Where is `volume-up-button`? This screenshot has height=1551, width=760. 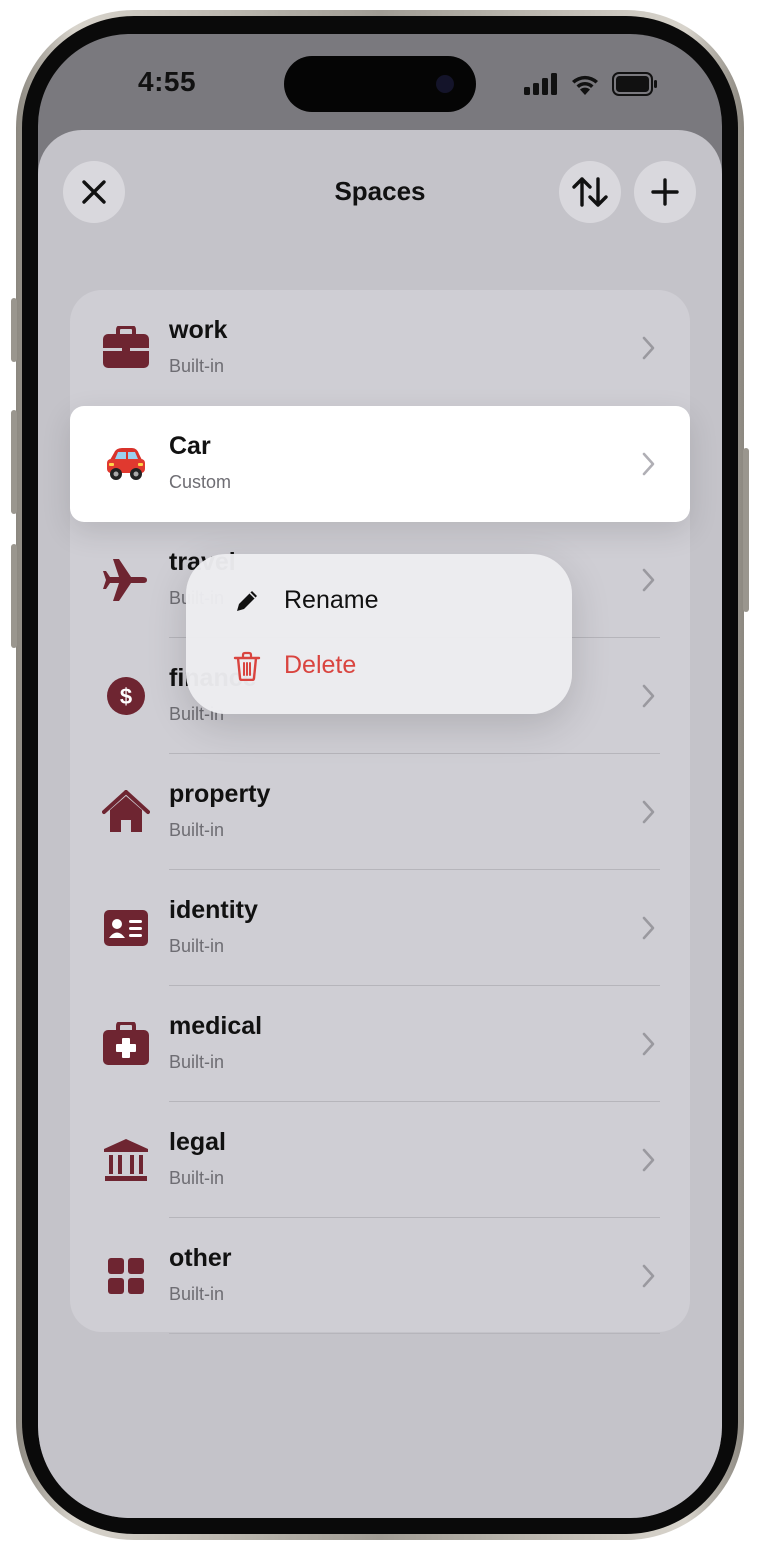 volume-up-button is located at coordinates (14, 462).